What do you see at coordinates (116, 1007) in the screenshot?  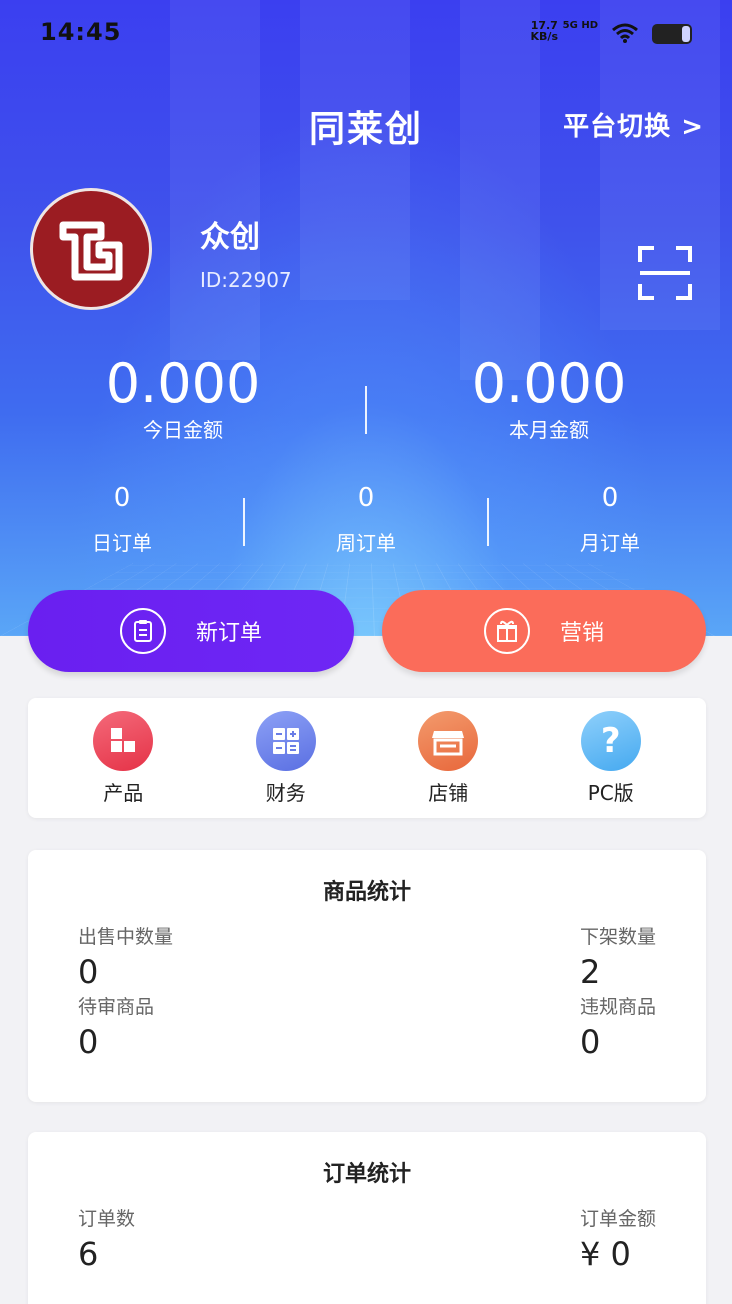 I see `pending-label: 待审商品` at bounding box center [116, 1007].